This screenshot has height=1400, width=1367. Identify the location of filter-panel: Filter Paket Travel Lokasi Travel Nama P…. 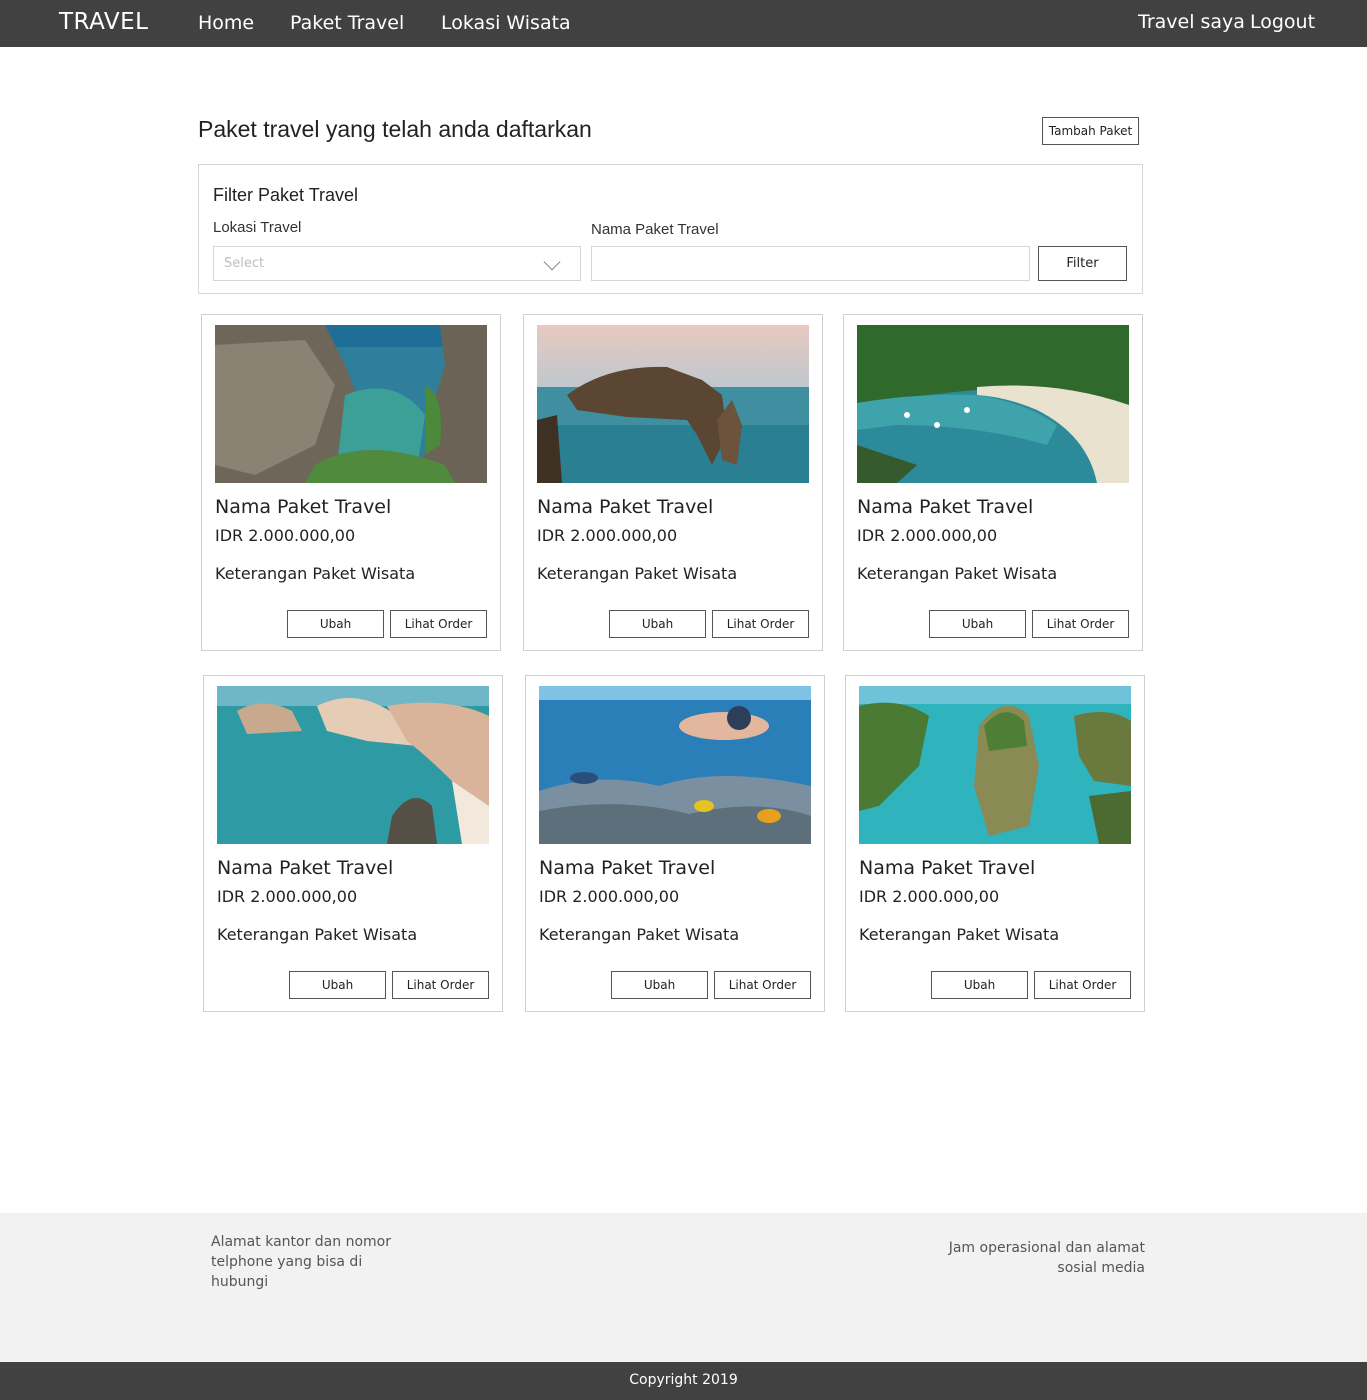
(670, 229).